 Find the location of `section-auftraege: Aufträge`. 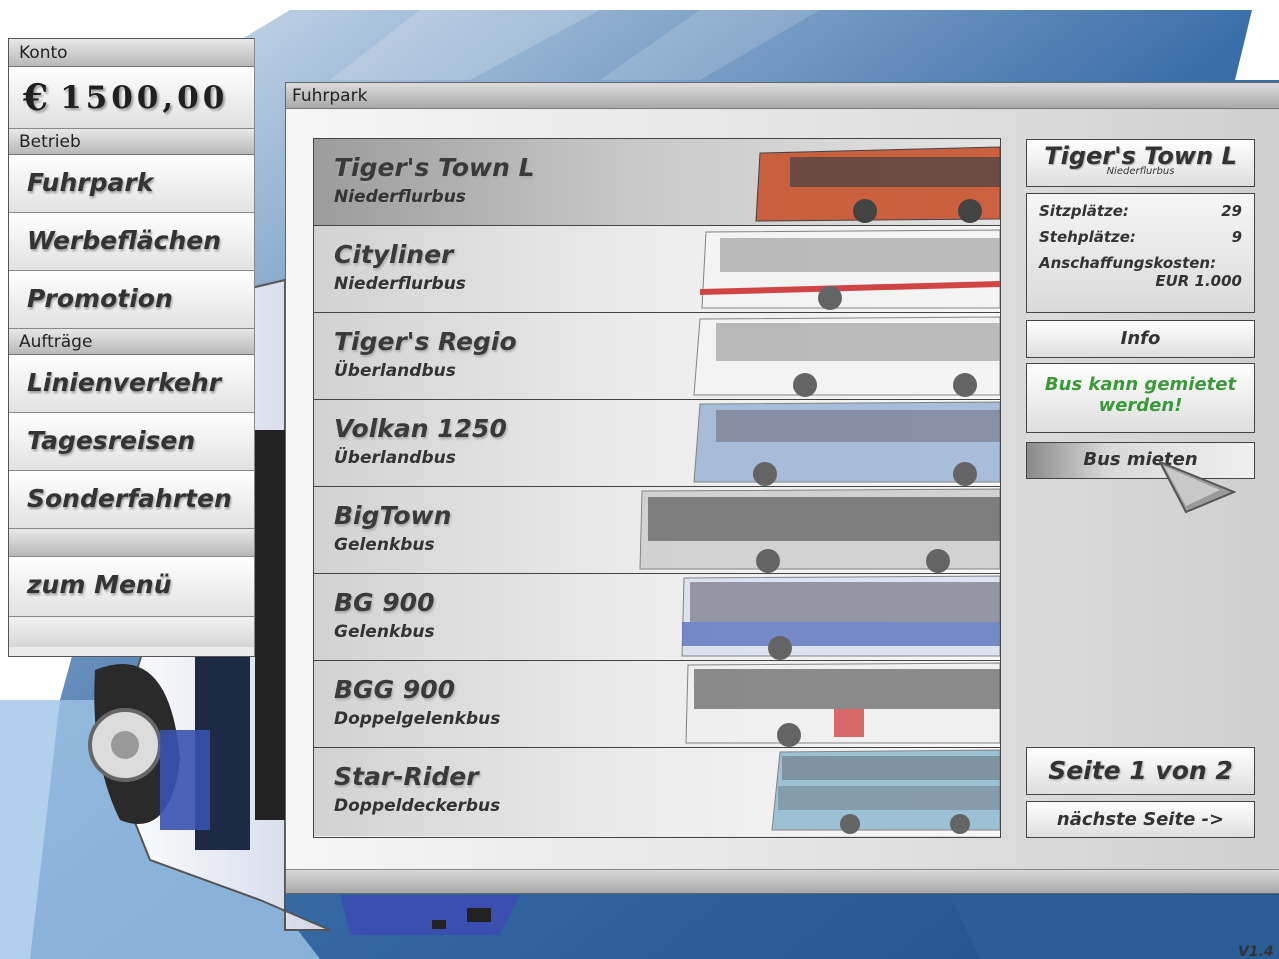

section-auftraege: Aufträge is located at coordinates (131, 342).